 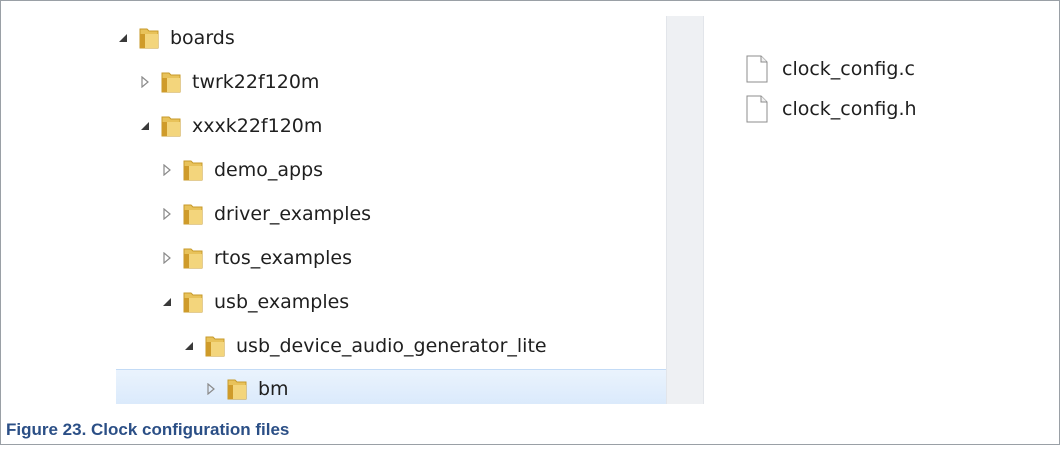 I want to click on tree-item-label: xxxk22f120m, so click(x=257, y=126).